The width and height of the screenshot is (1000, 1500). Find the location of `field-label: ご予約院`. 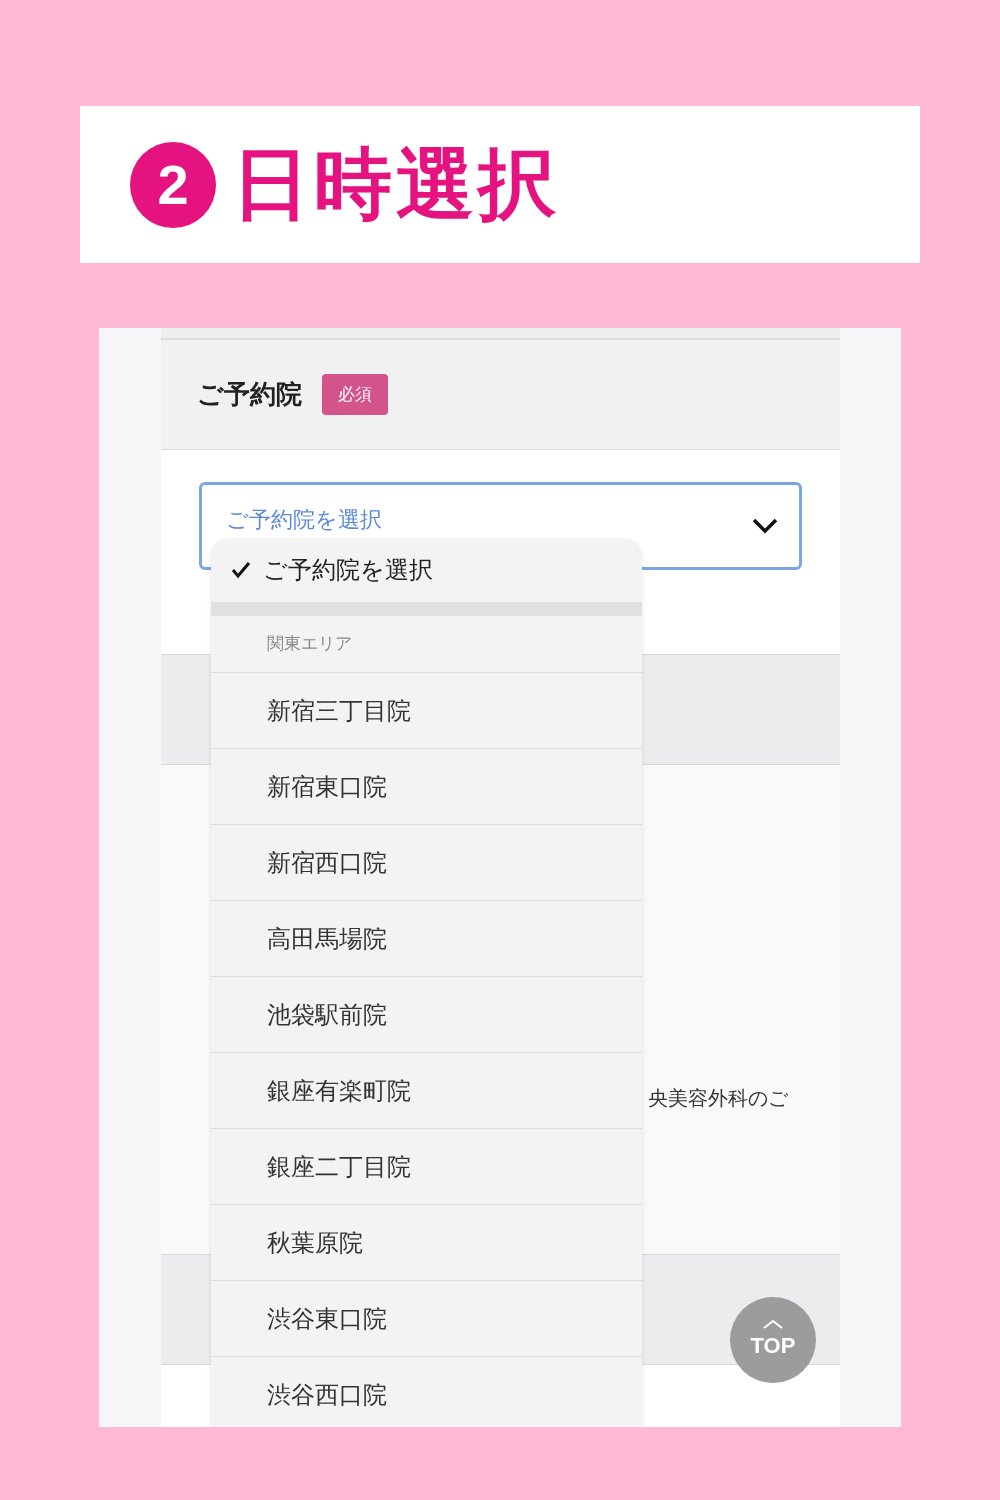

field-label: ご予約院 is located at coordinates (249, 394).